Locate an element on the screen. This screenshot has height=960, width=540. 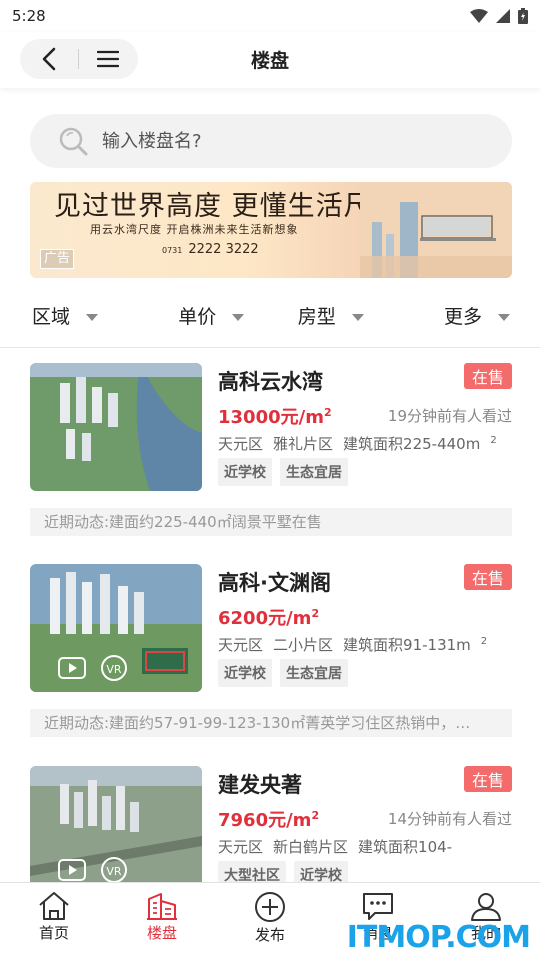
listing-location: 天元区 雅礼片区 建筑面积225-440m 2 is located at coordinates (362, 443).